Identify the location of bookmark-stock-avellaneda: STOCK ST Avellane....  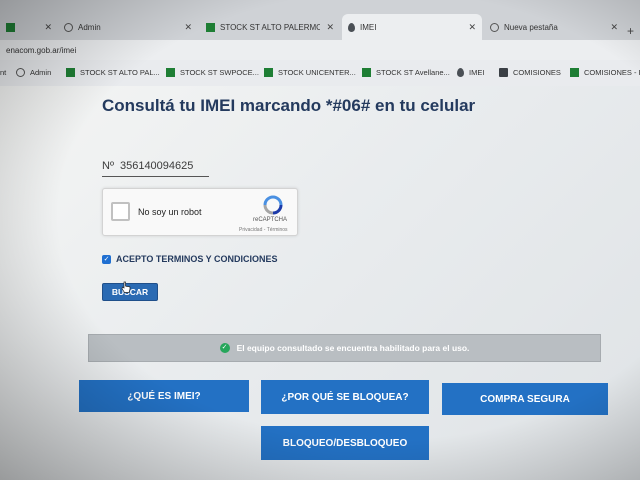
(406, 72).